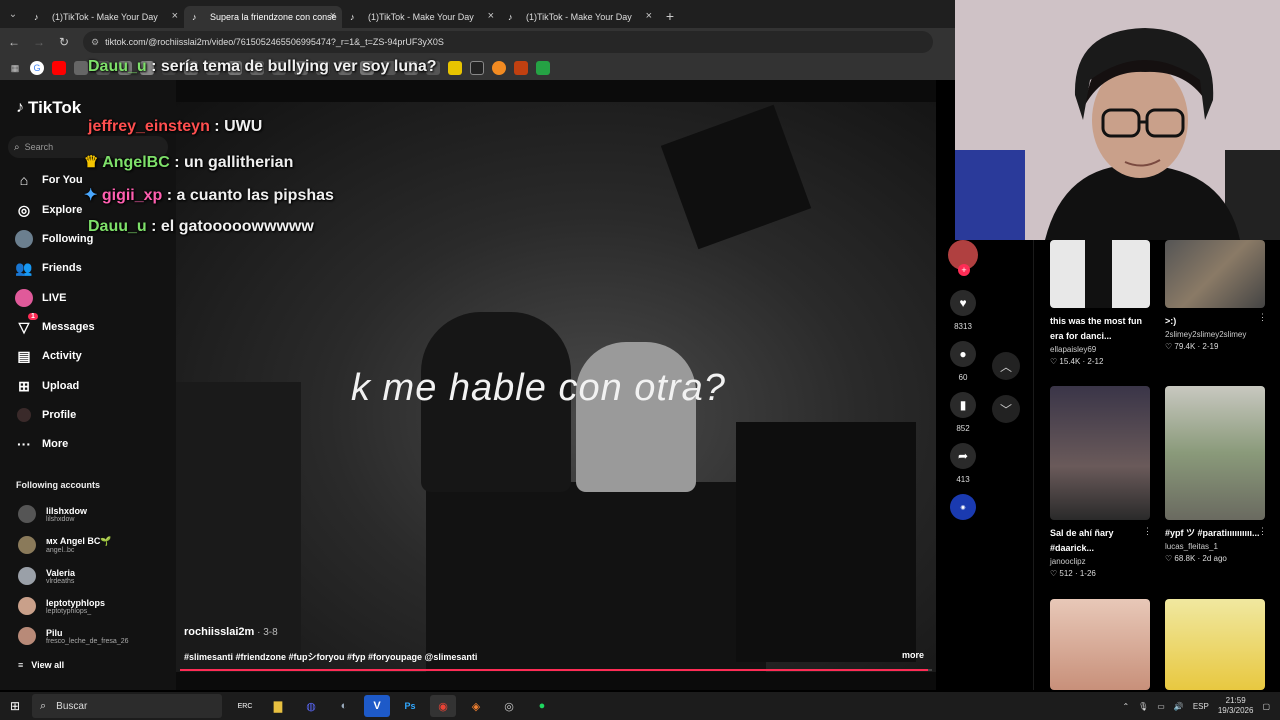  Describe the element at coordinates (27, 576) in the screenshot. I see `avatar` at that location.